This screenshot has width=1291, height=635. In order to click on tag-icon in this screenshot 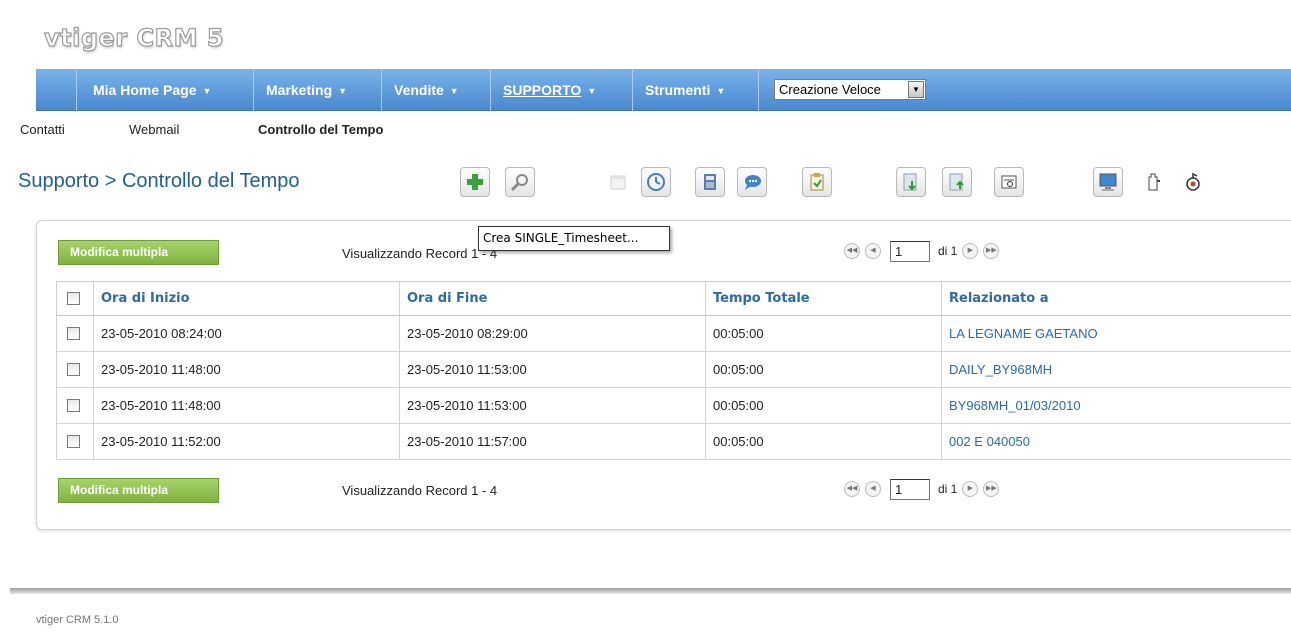, I will do `click(1193, 182)`.